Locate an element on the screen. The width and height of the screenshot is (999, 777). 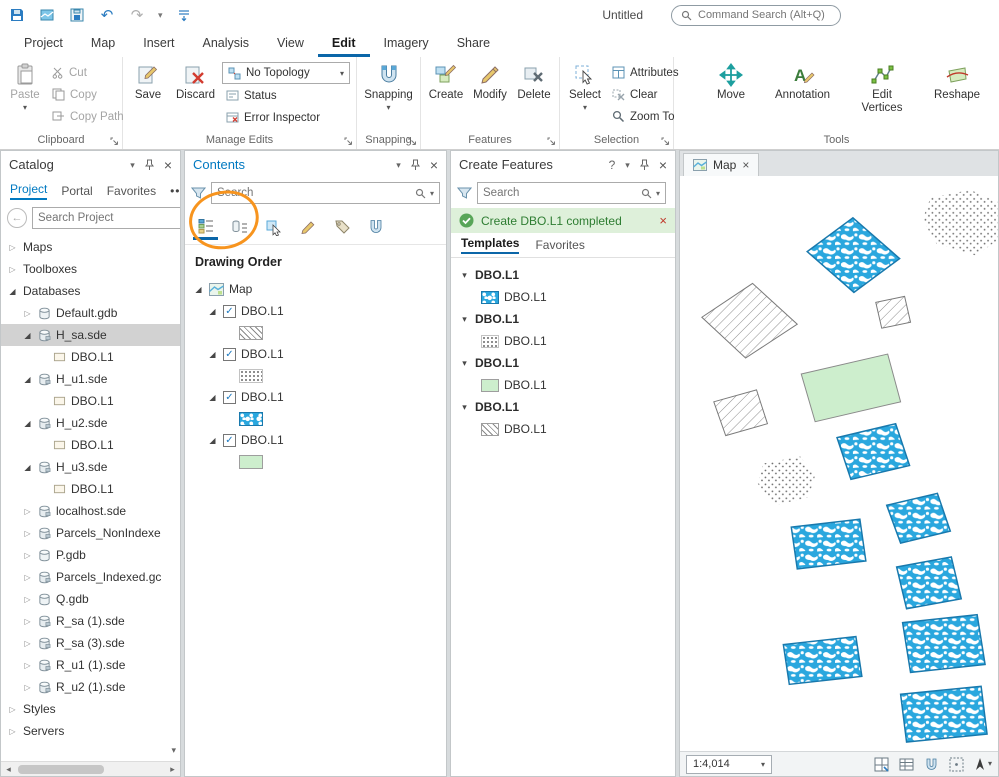
reshape-tool-button: Reshape is located at coordinates (957, 81).